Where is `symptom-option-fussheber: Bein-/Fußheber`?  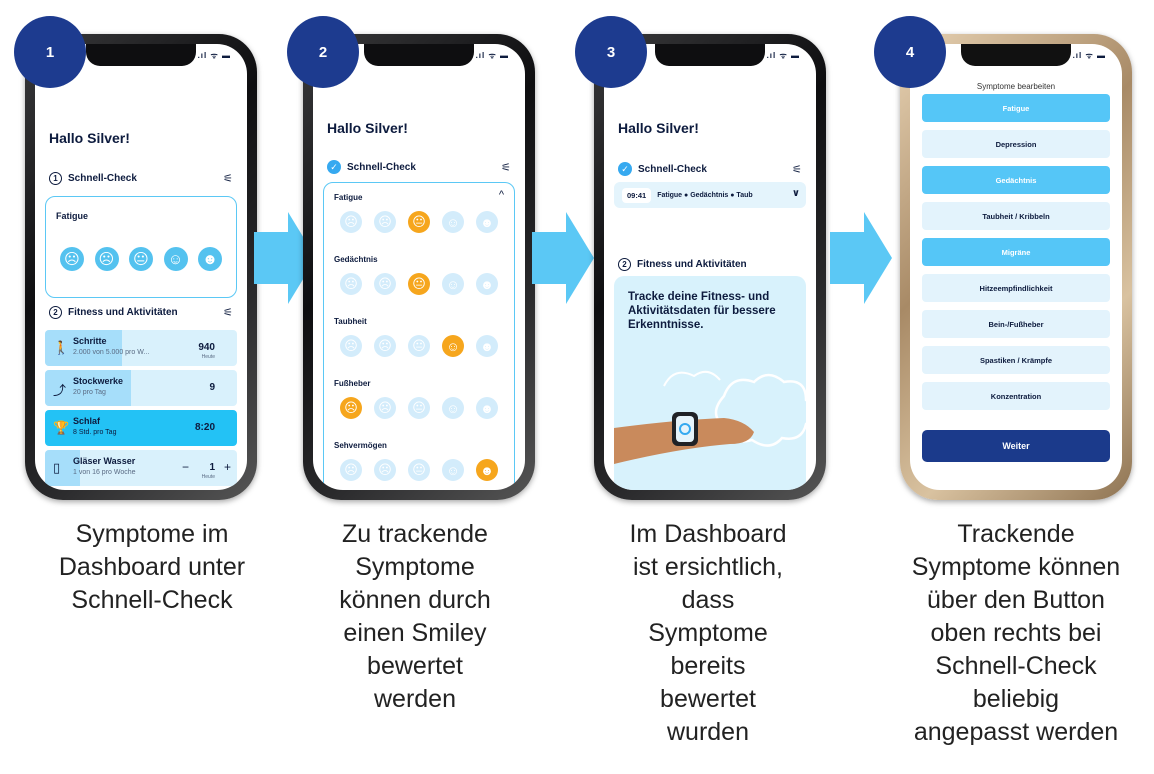
symptom-option-fussheber: Bein-/Fußheber is located at coordinates (1016, 324).